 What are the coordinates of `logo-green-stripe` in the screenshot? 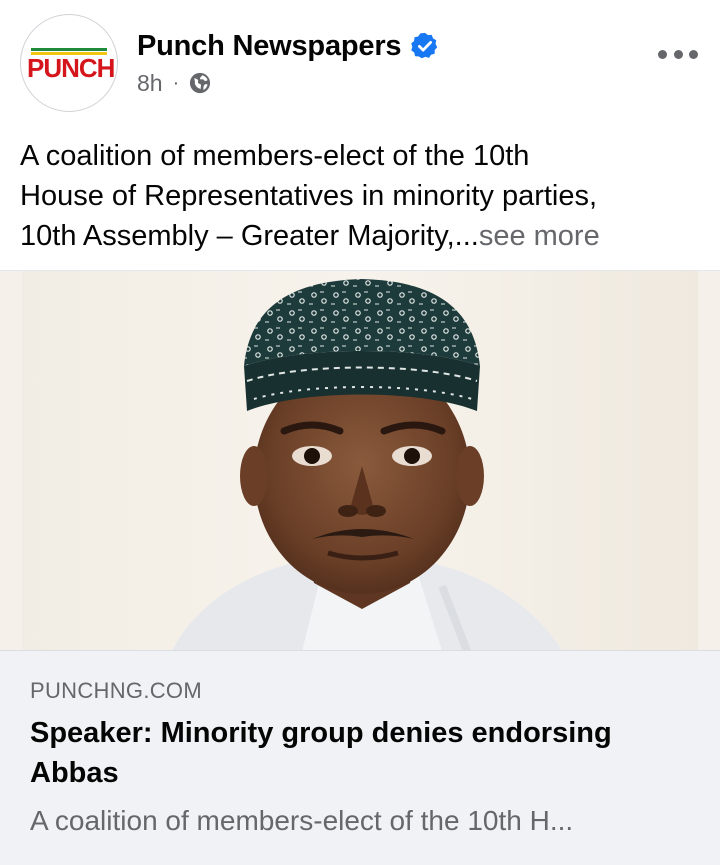 It's located at (69, 49).